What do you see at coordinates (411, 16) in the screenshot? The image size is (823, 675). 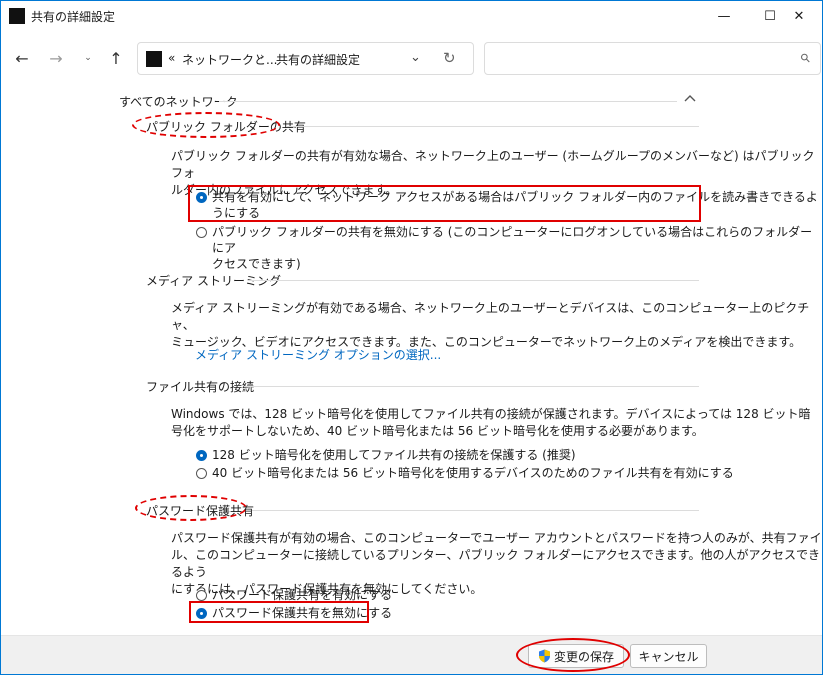 I see `title-bar: 共有の詳細設定 — ☐ ✕` at bounding box center [411, 16].